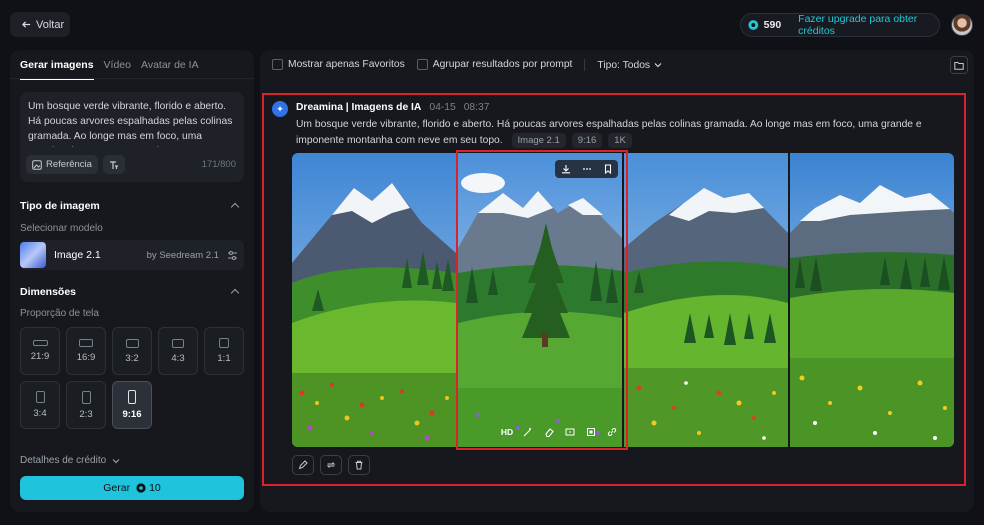  Describe the element at coordinates (753, 25) in the screenshot. I see `credit-coin-icon` at that location.